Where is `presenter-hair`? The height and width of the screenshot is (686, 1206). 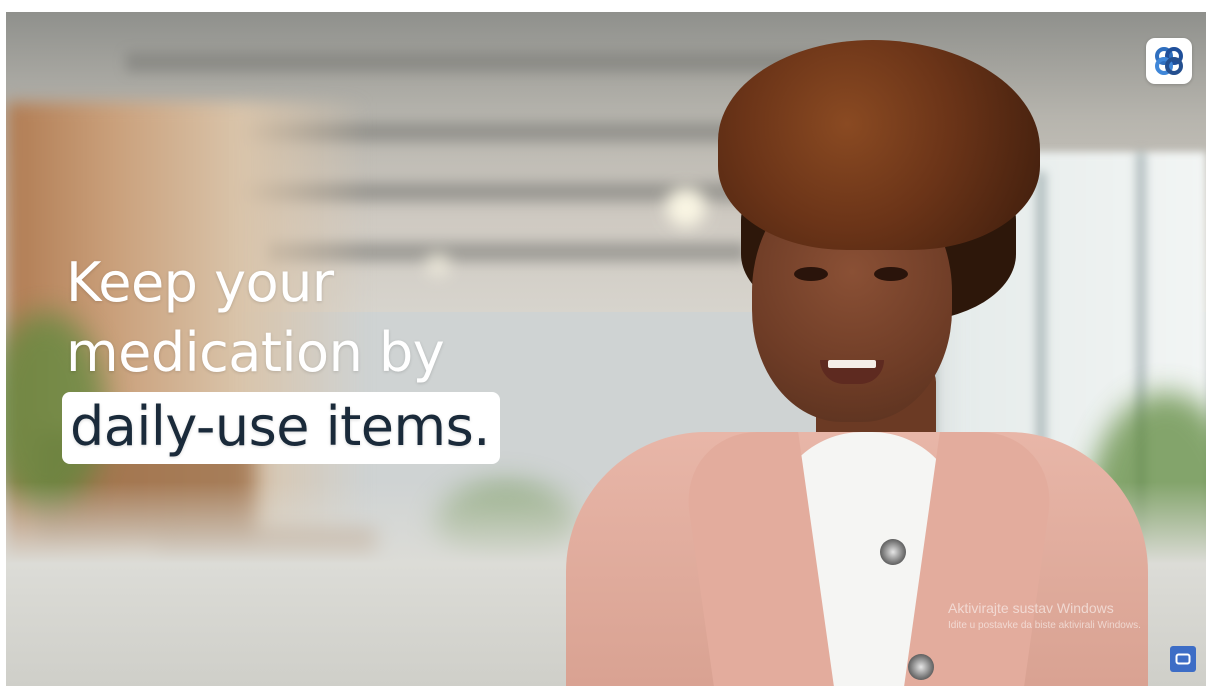 presenter-hair is located at coordinates (879, 145).